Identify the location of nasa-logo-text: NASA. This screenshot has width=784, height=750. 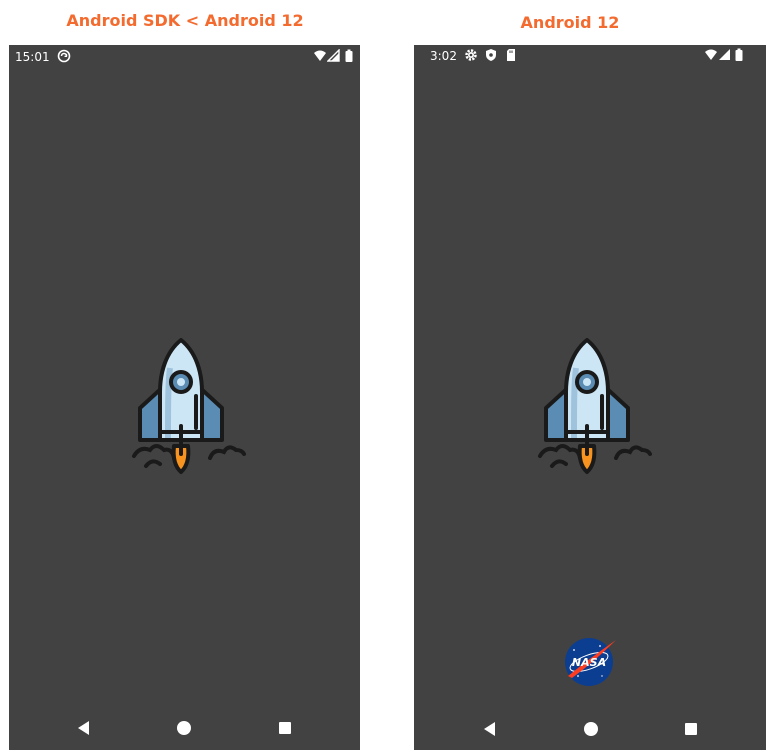
(589, 662).